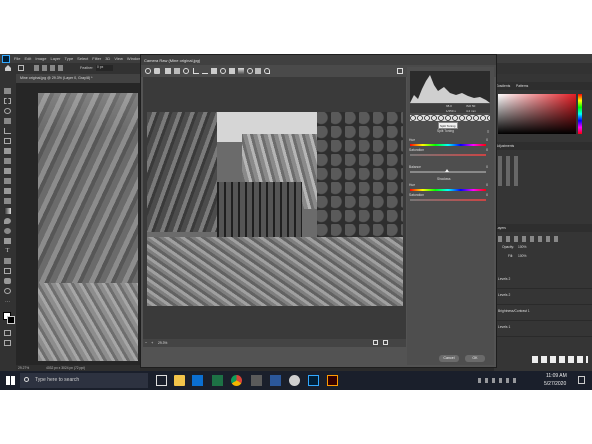 This screenshot has width=592, height=444. What do you see at coordinates (543, 312) in the screenshot?
I see `layer-row: Brightness/Contrast 1` at bounding box center [543, 312].